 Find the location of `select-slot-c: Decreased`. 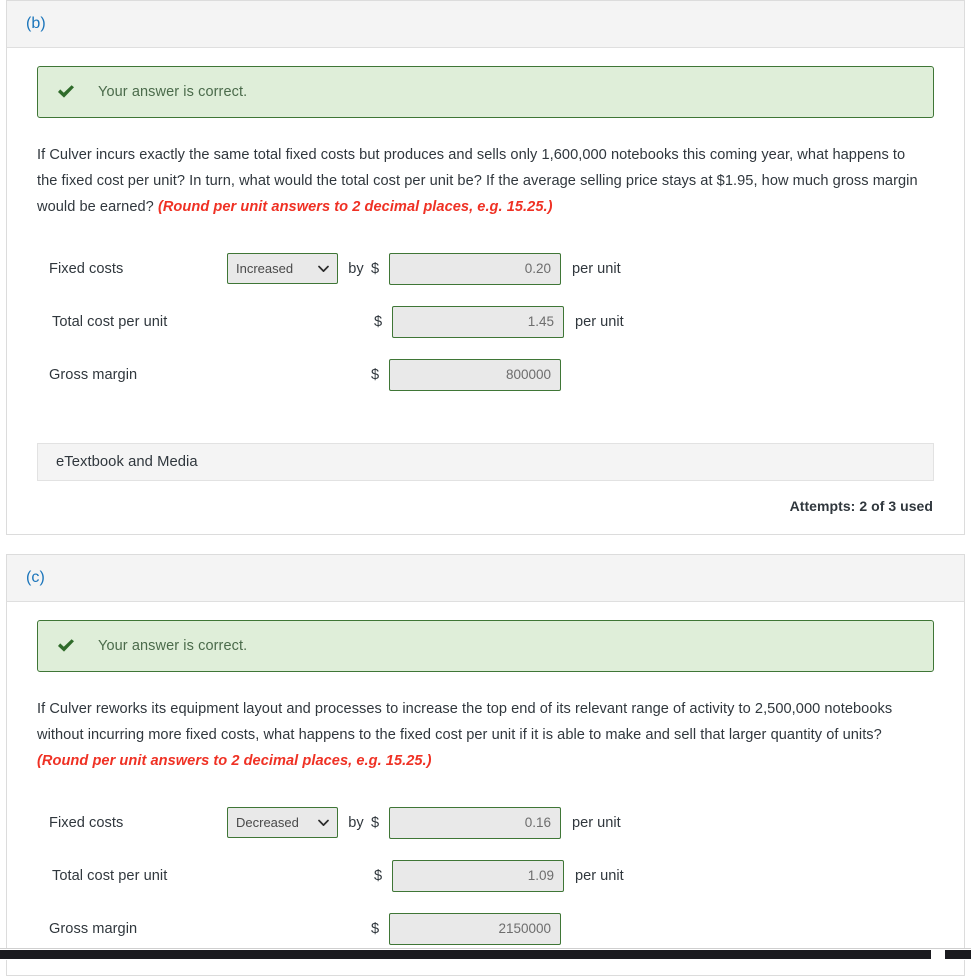

select-slot-c: Decreased is located at coordinates (284, 822).